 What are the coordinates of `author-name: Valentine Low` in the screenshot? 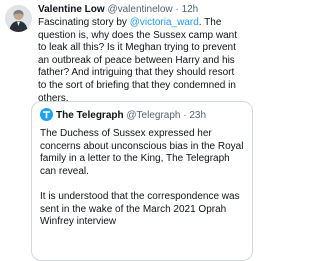 It's located at (71, 9).